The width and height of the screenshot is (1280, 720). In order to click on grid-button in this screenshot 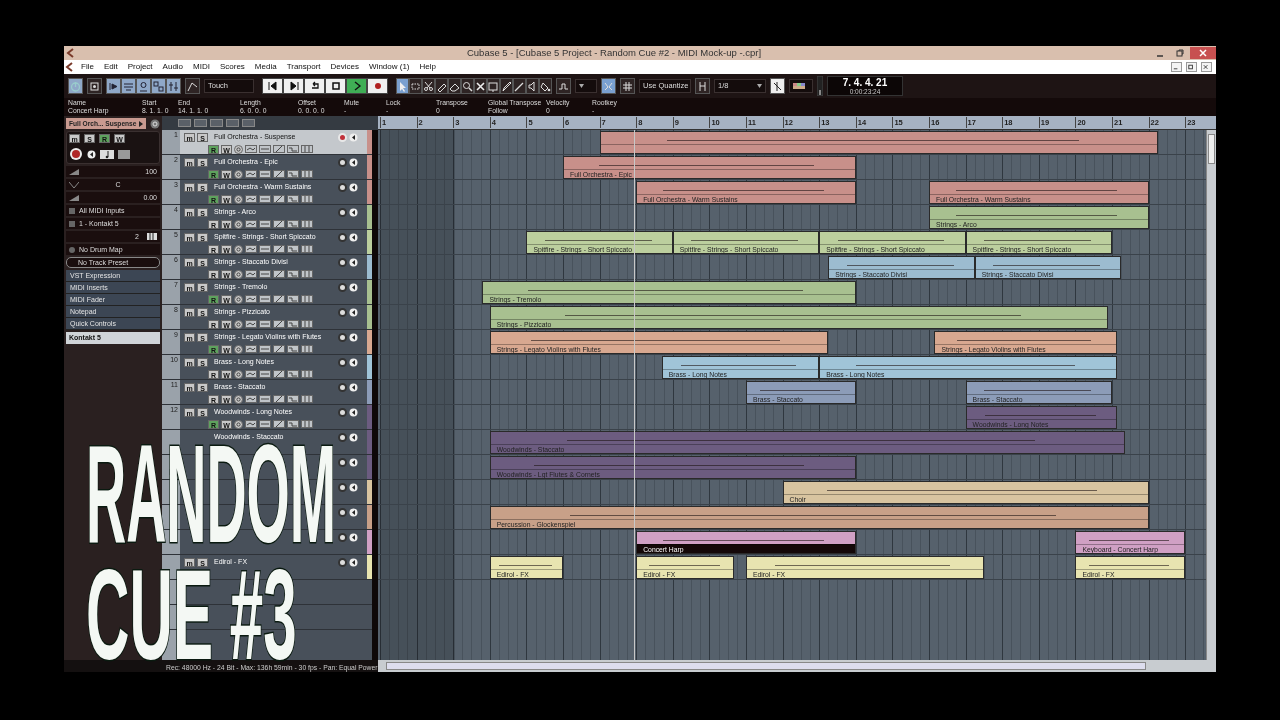, I will do `click(627, 86)`.